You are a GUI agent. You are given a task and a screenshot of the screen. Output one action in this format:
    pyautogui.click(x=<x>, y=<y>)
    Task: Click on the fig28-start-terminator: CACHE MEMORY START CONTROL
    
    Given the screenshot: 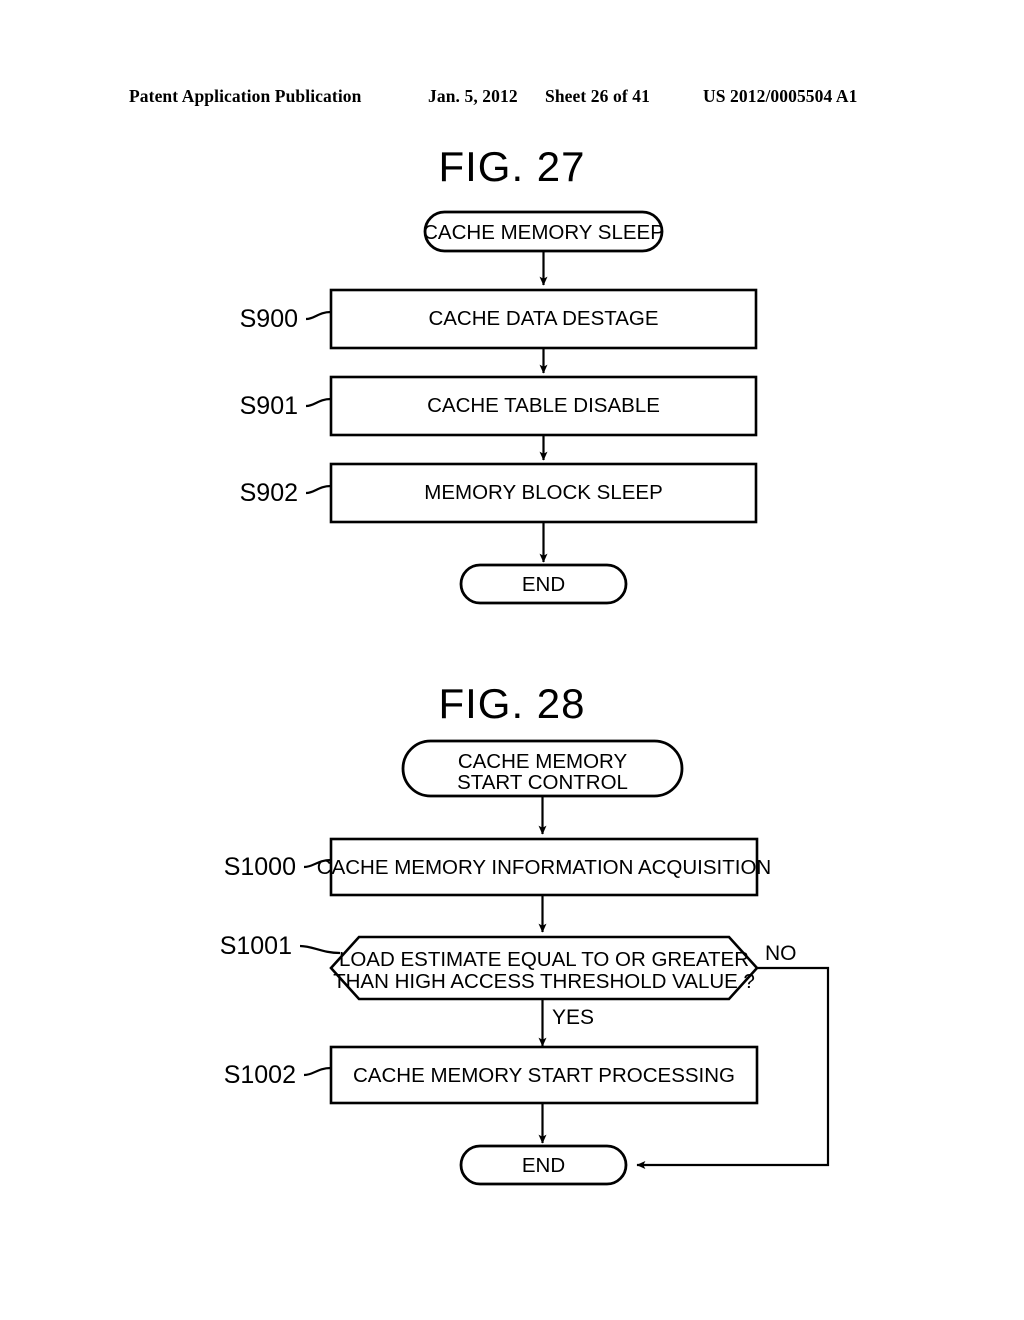 What is the action you would take?
    pyautogui.click(x=542, y=768)
    